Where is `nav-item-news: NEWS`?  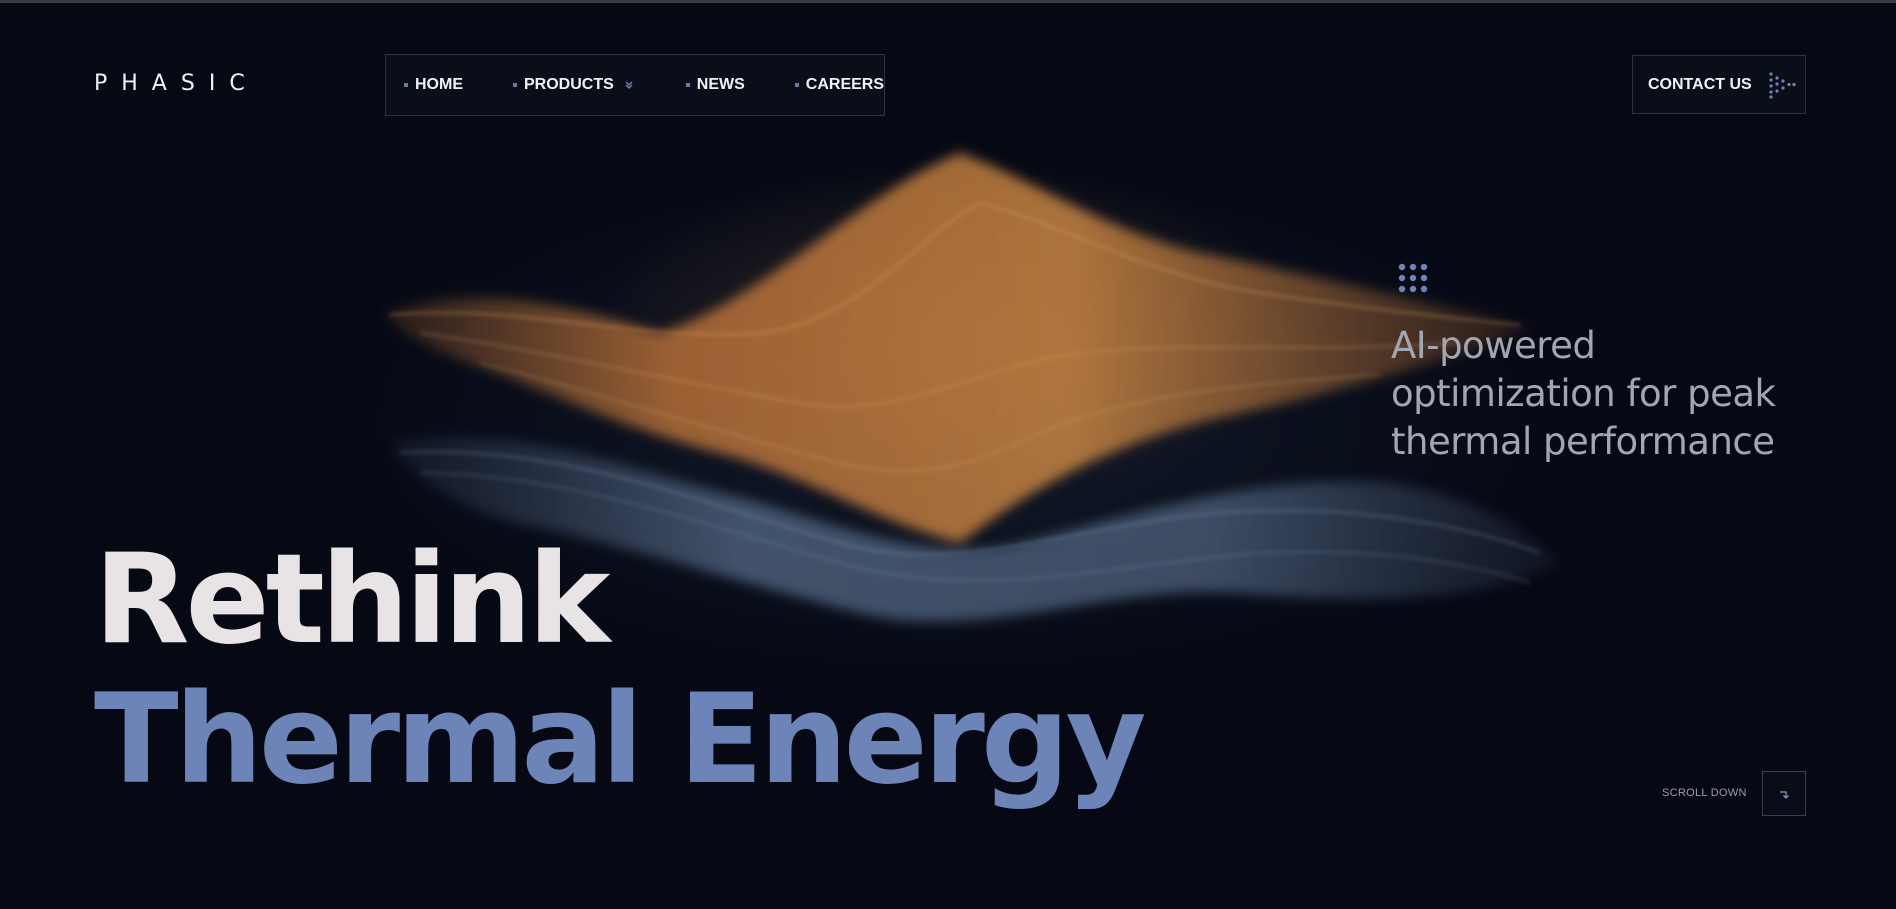 nav-item-news: NEWS is located at coordinates (715, 85).